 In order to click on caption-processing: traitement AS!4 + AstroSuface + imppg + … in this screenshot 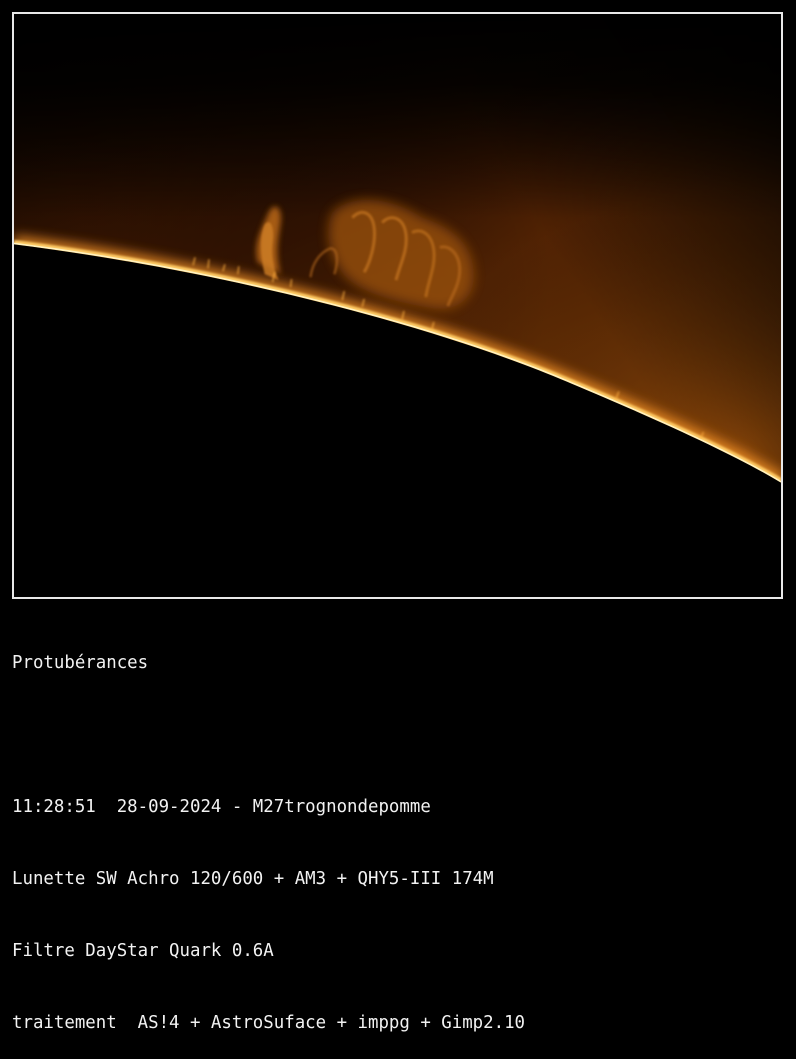, I will do `click(269, 1023)`.